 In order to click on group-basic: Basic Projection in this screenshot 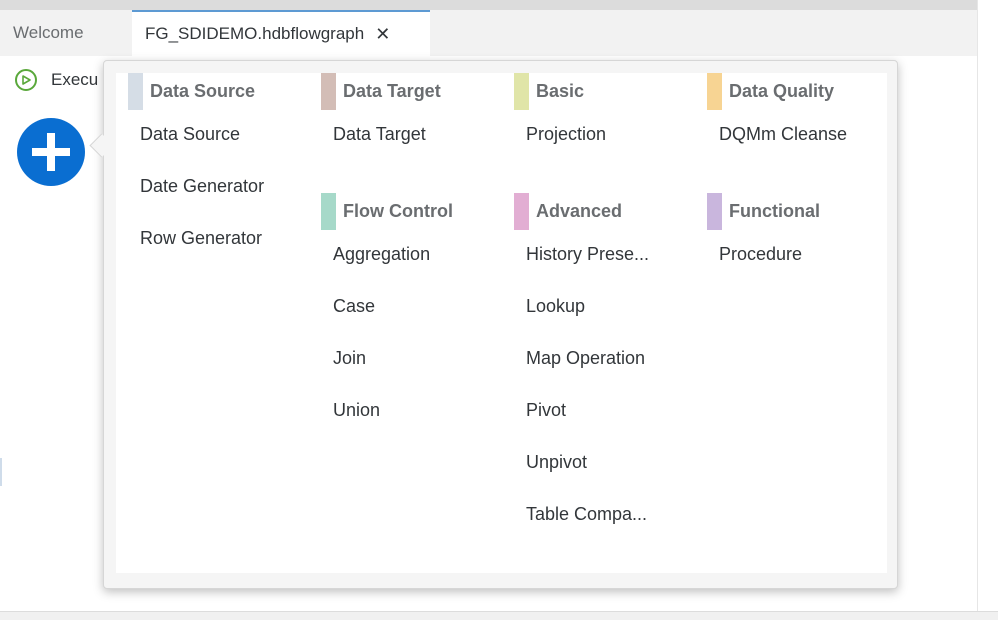, I will do `click(560, 116)`.